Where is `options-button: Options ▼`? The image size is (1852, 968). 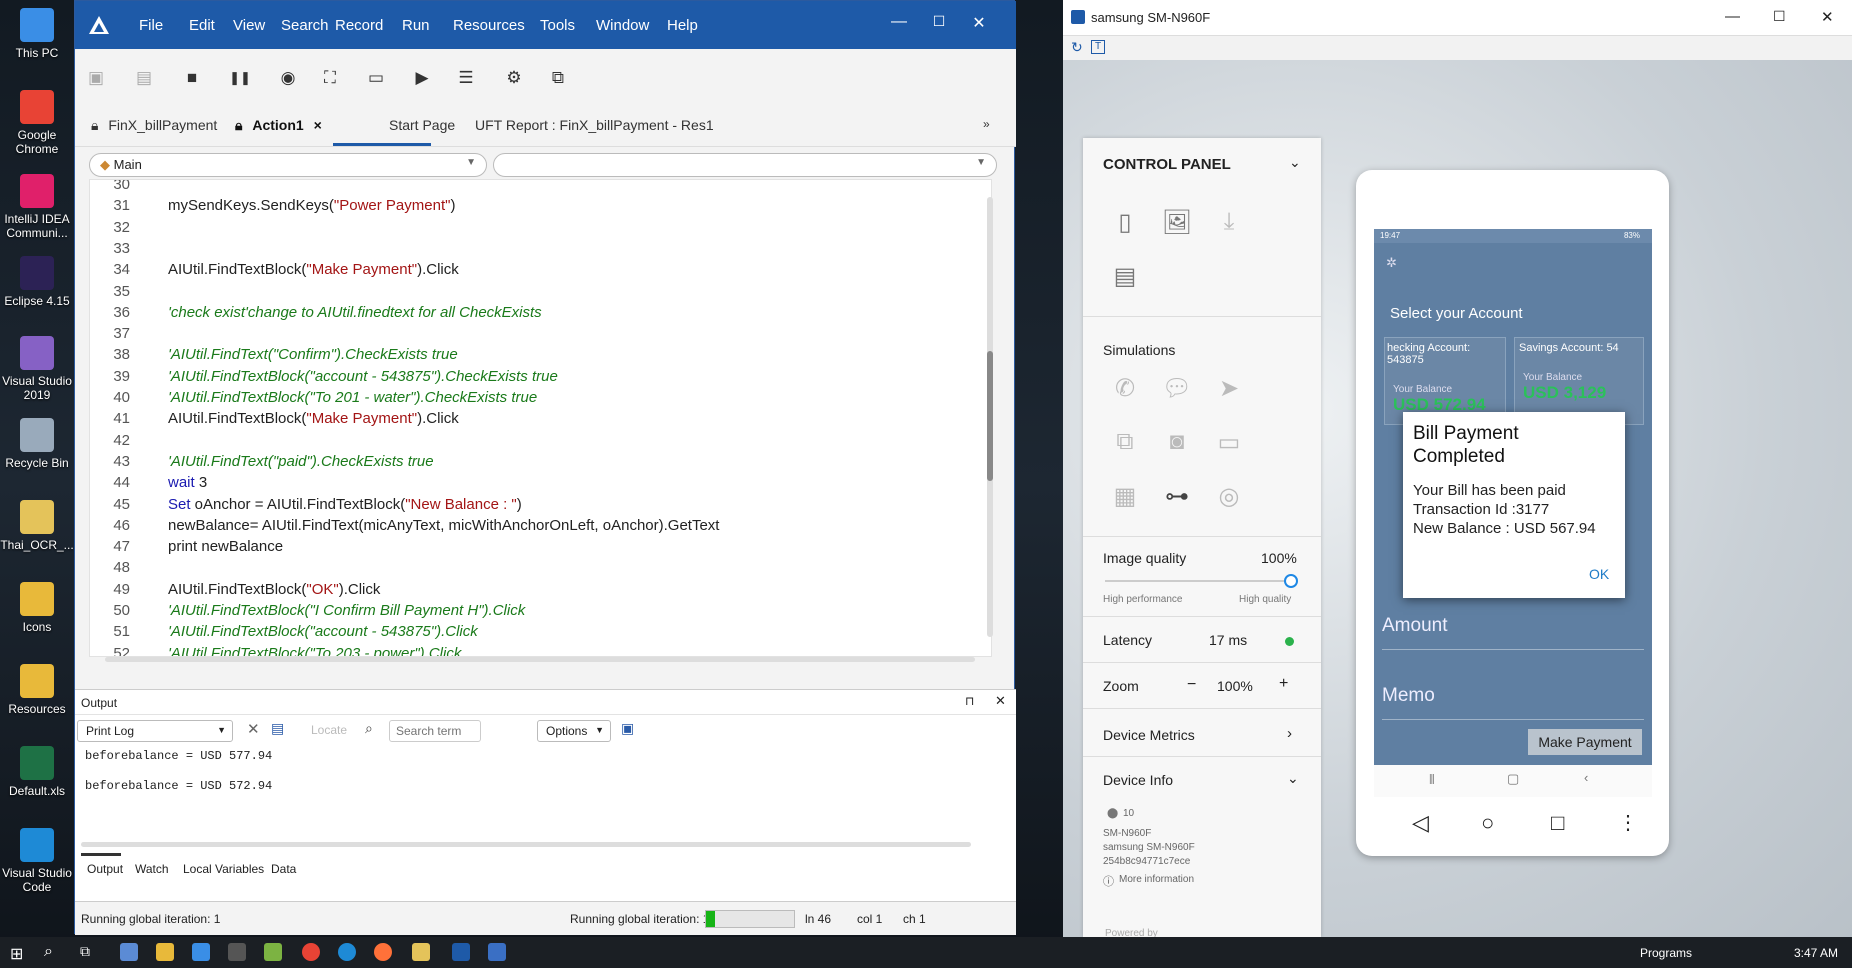 options-button: Options ▼ is located at coordinates (574, 731).